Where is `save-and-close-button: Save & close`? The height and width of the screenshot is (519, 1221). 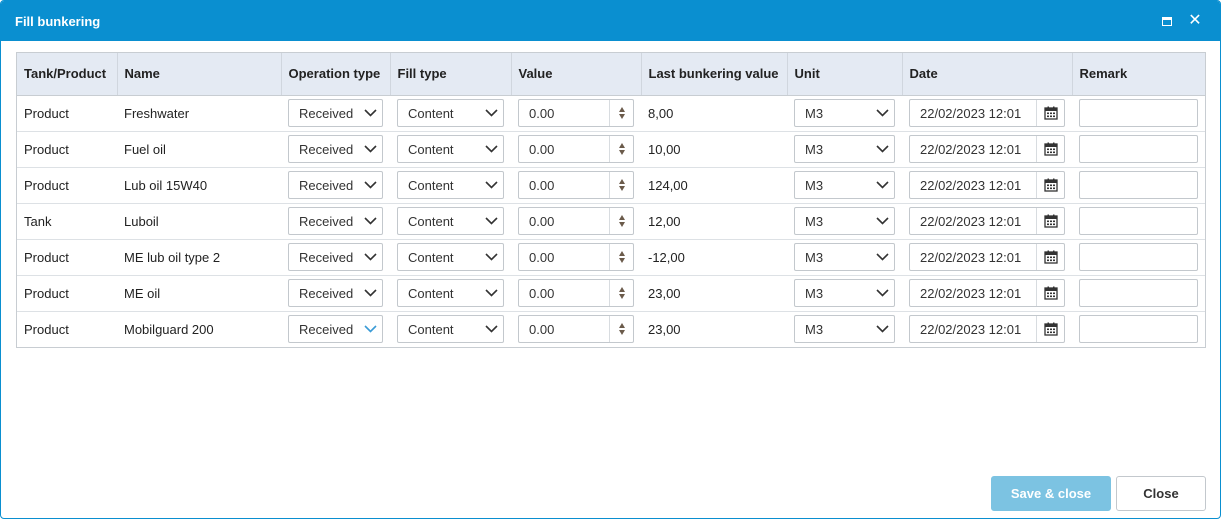 save-and-close-button: Save & close is located at coordinates (1051, 493).